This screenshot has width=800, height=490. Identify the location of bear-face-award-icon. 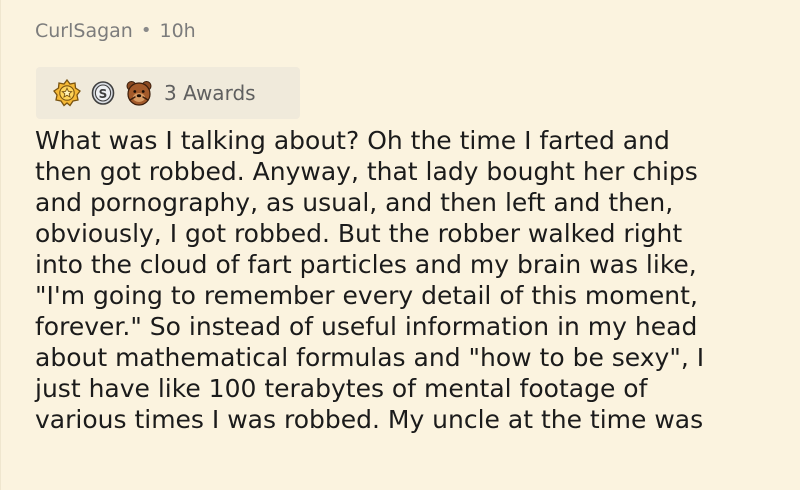
(139, 93).